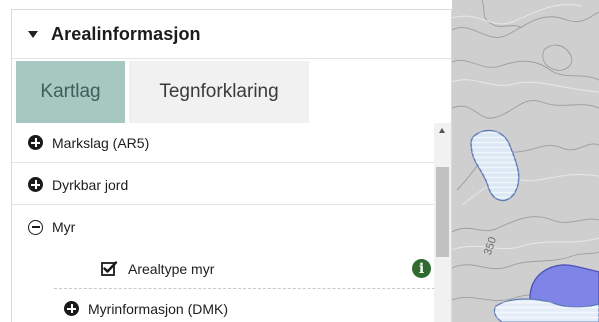  Describe the element at coordinates (421, 268) in the screenshot. I see `info-icon: i` at that location.